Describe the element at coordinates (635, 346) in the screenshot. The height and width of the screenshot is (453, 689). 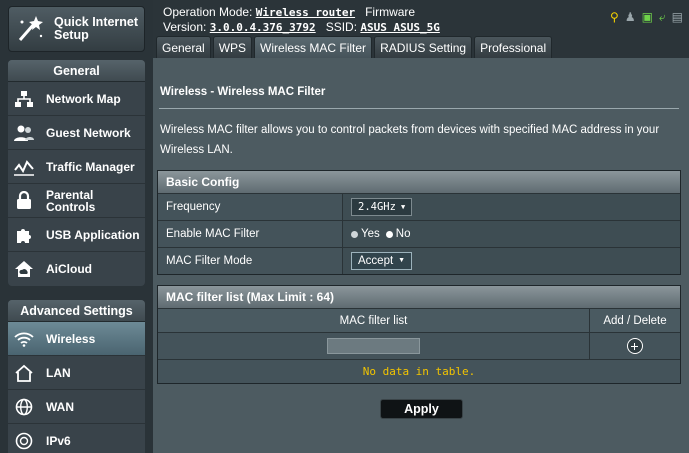
I see `add-plus-icon` at that location.